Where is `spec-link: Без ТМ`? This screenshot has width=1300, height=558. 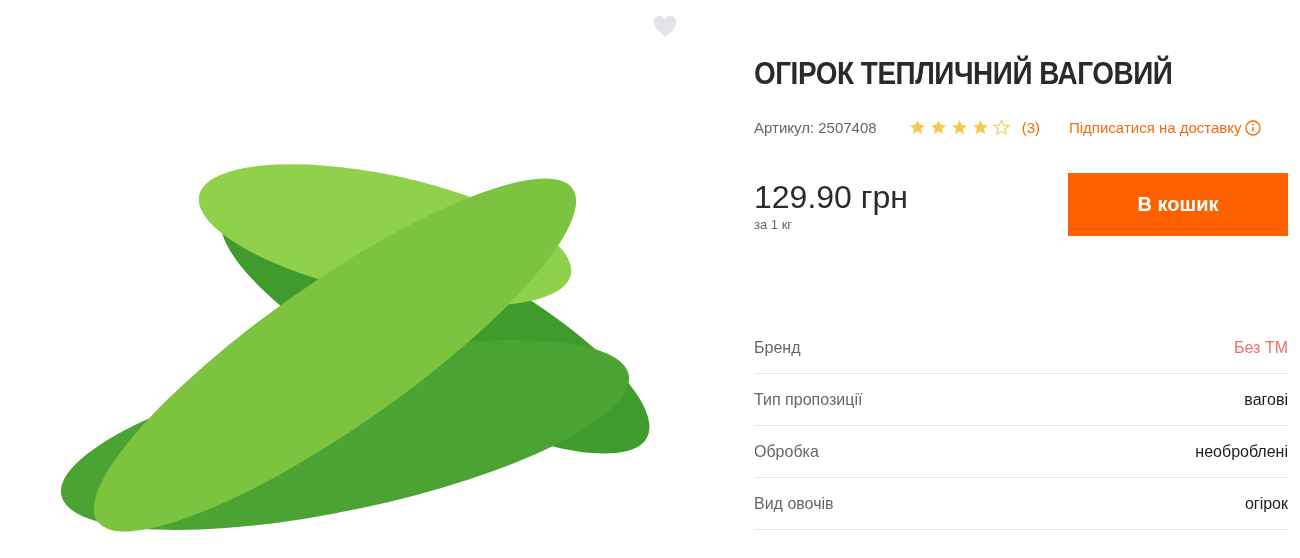
spec-link: Без ТМ is located at coordinates (1261, 347).